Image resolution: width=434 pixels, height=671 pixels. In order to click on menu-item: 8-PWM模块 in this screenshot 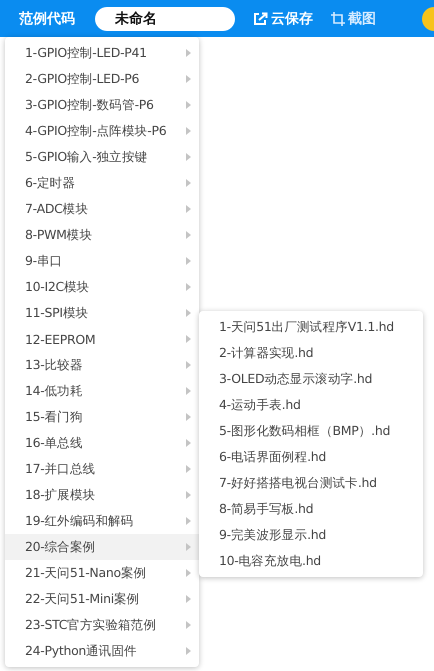, I will do `click(102, 235)`.